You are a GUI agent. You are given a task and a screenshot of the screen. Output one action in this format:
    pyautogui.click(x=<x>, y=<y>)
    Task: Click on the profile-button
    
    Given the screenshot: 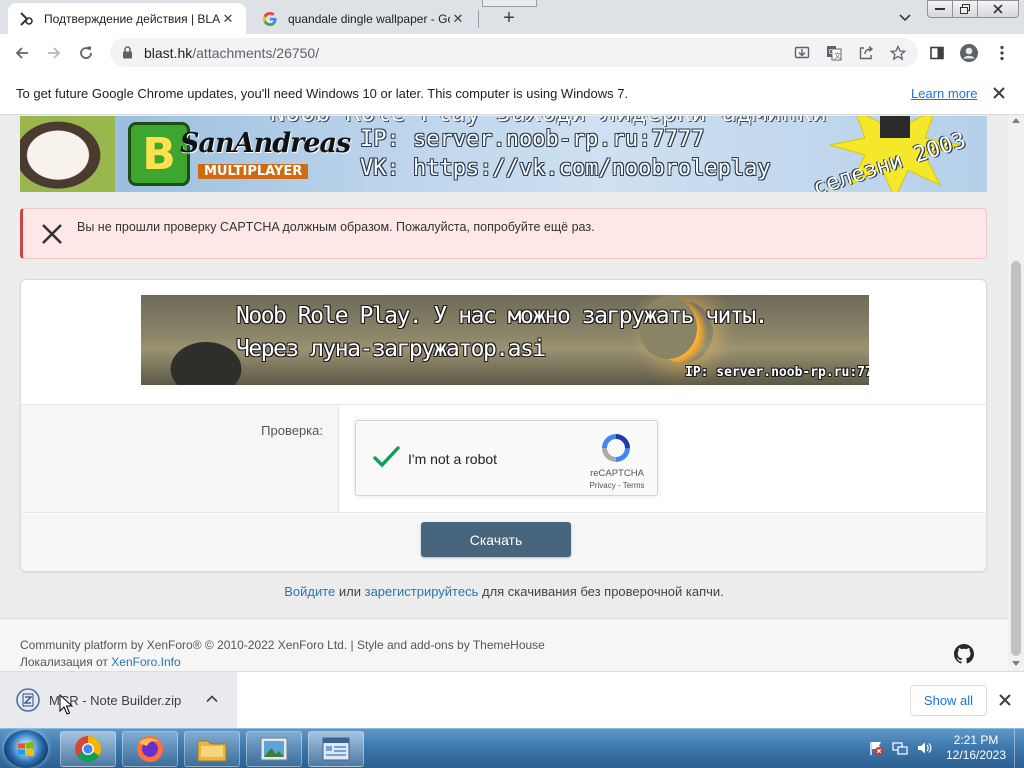 What is the action you would take?
    pyautogui.click(x=969, y=53)
    